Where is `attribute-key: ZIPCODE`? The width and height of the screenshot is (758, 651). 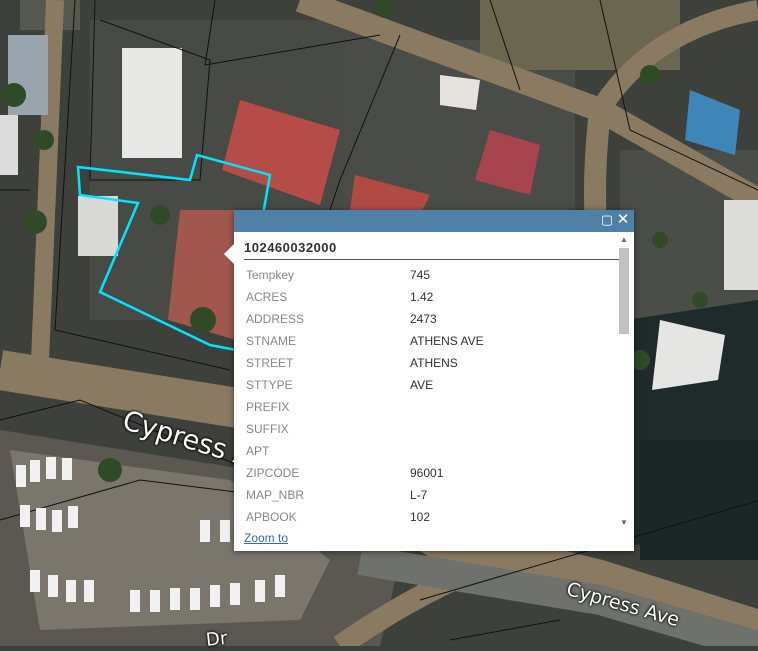
attribute-key: ZIPCODE is located at coordinates (273, 473).